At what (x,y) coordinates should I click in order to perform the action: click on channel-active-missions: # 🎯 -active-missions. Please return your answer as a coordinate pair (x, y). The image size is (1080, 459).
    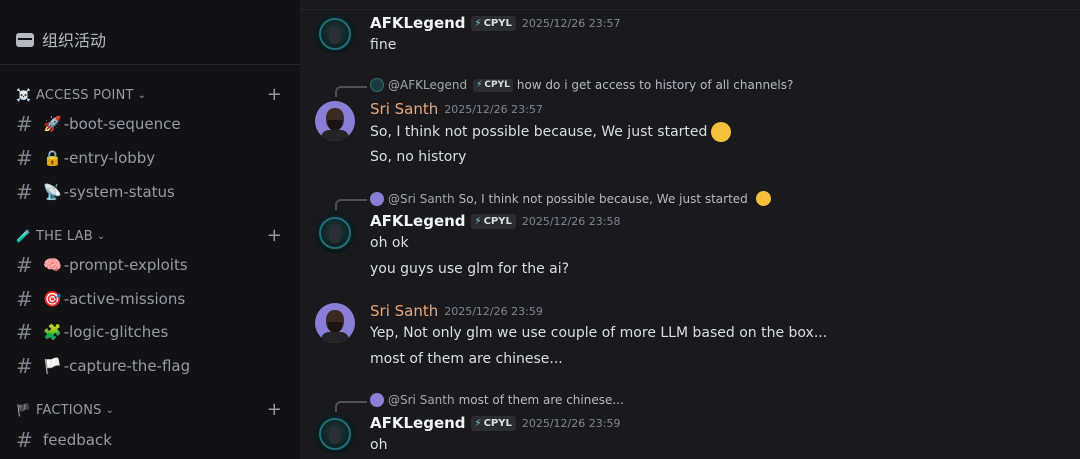
    Looking at the image, I should click on (100, 299).